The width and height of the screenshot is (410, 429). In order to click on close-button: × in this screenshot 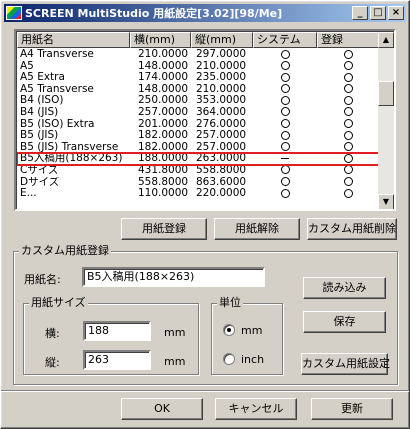, I will do `click(396, 13)`.